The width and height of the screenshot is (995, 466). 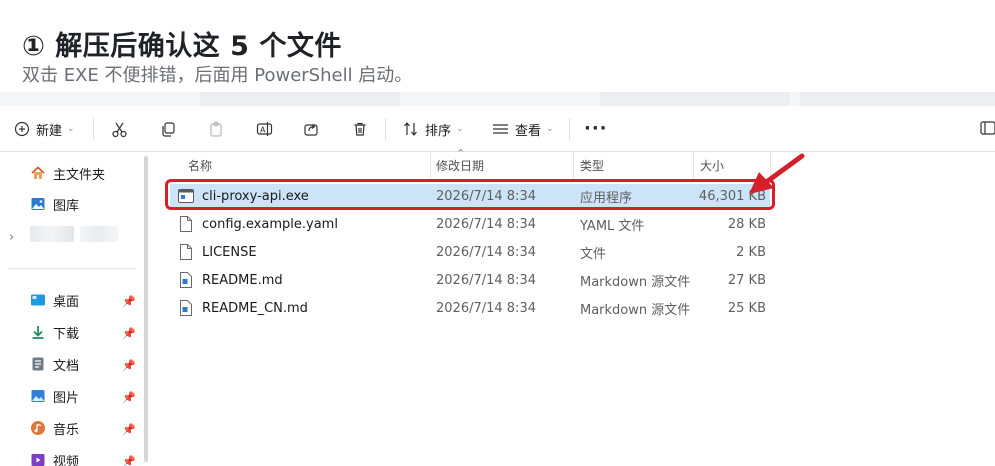 I want to click on page-subtitle: 双击 EXE 不便排错，后面用 PowerShell 启动。, so click(x=217, y=75).